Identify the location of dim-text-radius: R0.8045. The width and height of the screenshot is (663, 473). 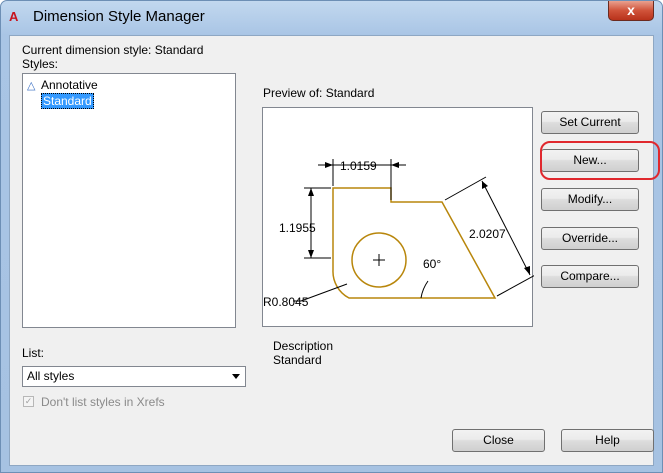
(286, 302).